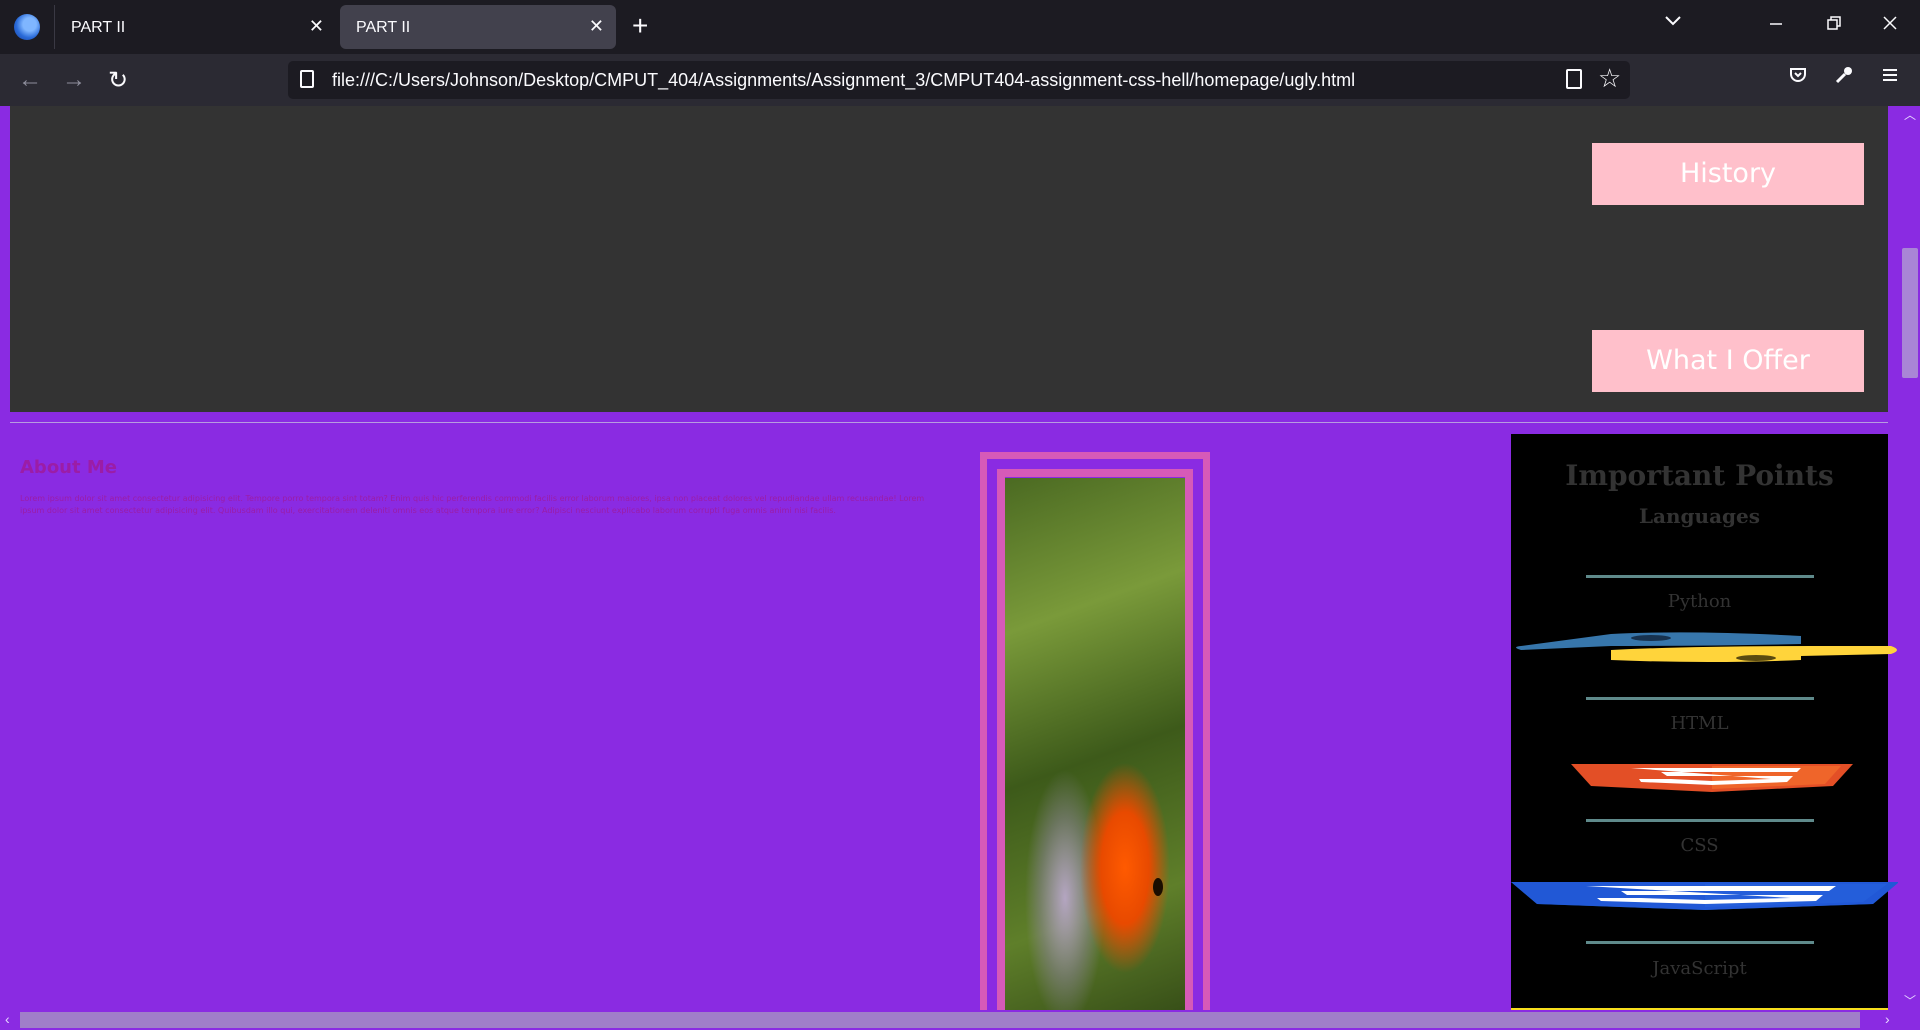 This screenshot has height=1030, width=1920. Describe the element at coordinates (1890, 25) in the screenshot. I see `close-window-button` at that location.